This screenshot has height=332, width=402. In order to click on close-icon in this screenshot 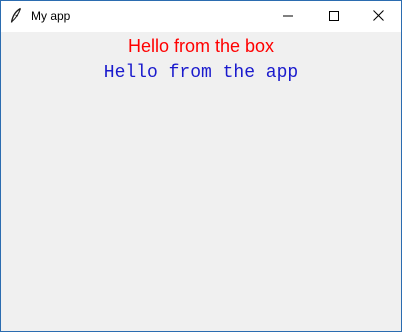, I will do `click(378, 17)`.